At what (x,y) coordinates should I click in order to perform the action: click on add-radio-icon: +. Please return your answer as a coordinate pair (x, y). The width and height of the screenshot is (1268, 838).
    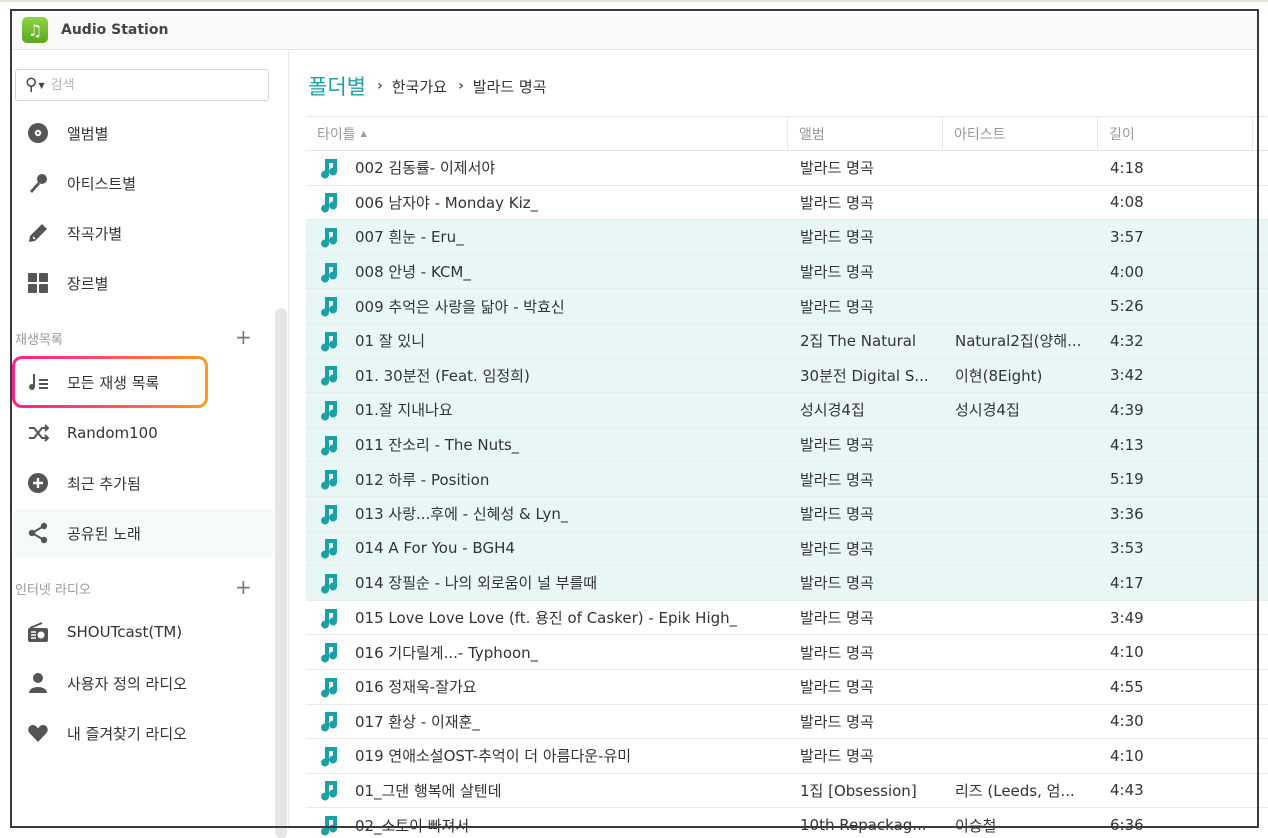
    Looking at the image, I should click on (243, 587).